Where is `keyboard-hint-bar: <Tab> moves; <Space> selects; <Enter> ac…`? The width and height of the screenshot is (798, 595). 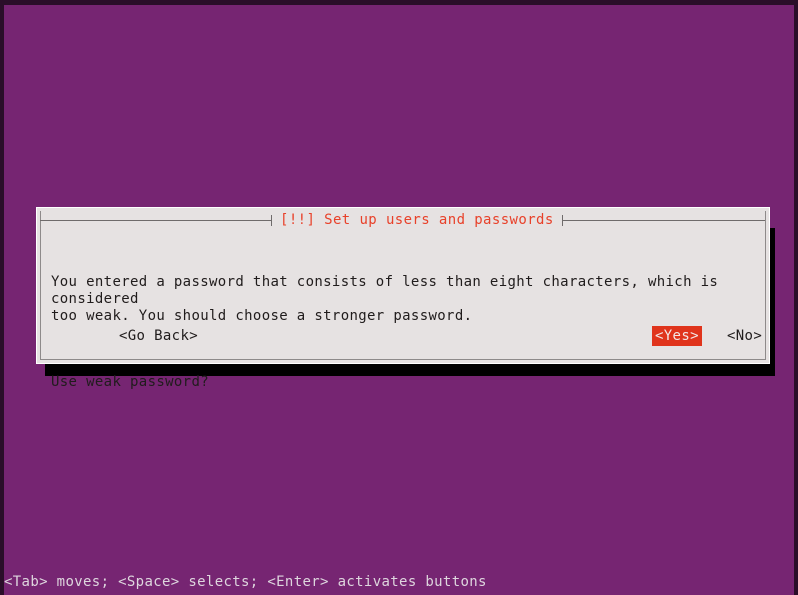 keyboard-hint-bar: <Tab> moves; <Space> selects; <Enter> ac… is located at coordinates (245, 582).